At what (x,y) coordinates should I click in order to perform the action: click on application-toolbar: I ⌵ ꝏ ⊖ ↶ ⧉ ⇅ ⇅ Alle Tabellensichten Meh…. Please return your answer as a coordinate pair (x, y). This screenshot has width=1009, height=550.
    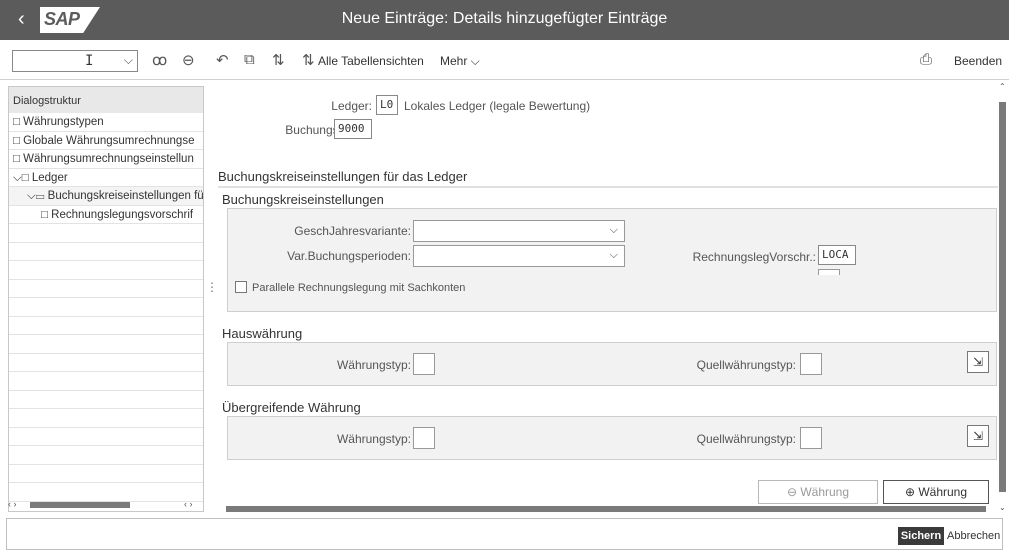
    Looking at the image, I should click on (504, 60).